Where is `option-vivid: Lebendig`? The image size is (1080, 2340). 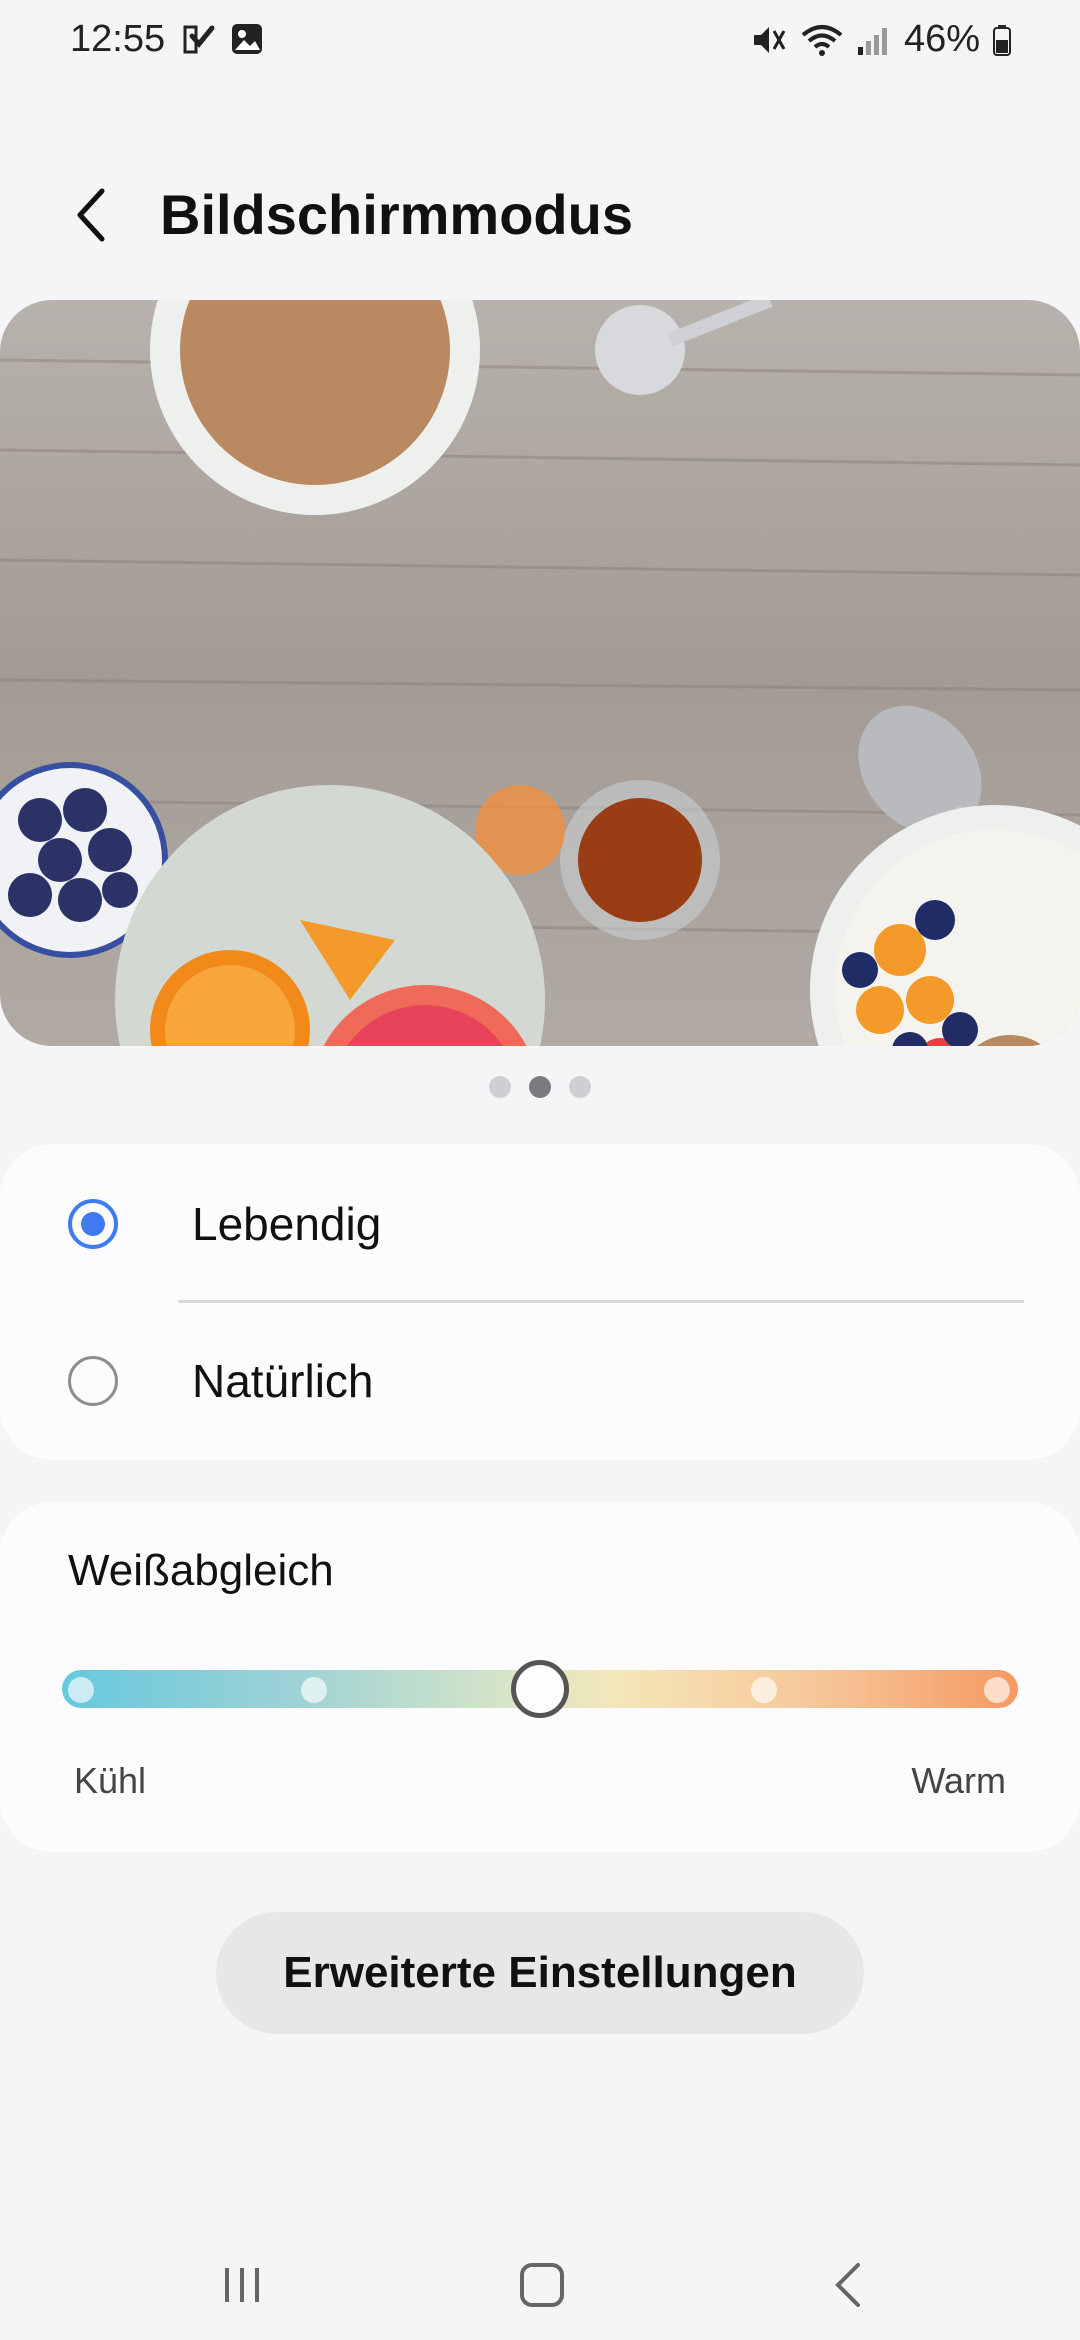
option-vivid: Lebendig is located at coordinates (540, 1224).